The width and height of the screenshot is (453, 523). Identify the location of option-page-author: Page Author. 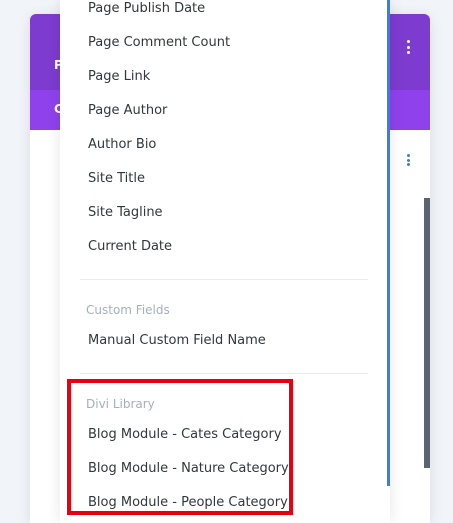
(127, 111).